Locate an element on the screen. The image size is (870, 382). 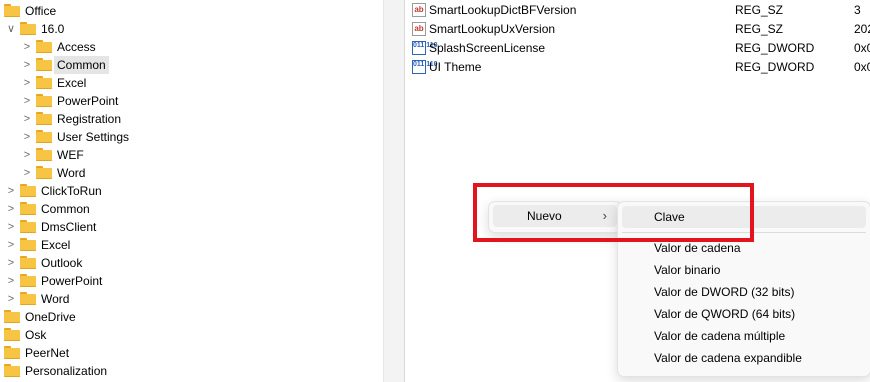
submenu-item-value-type: Valor de DWORD (32 bits) is located at coordinates (744, 292).